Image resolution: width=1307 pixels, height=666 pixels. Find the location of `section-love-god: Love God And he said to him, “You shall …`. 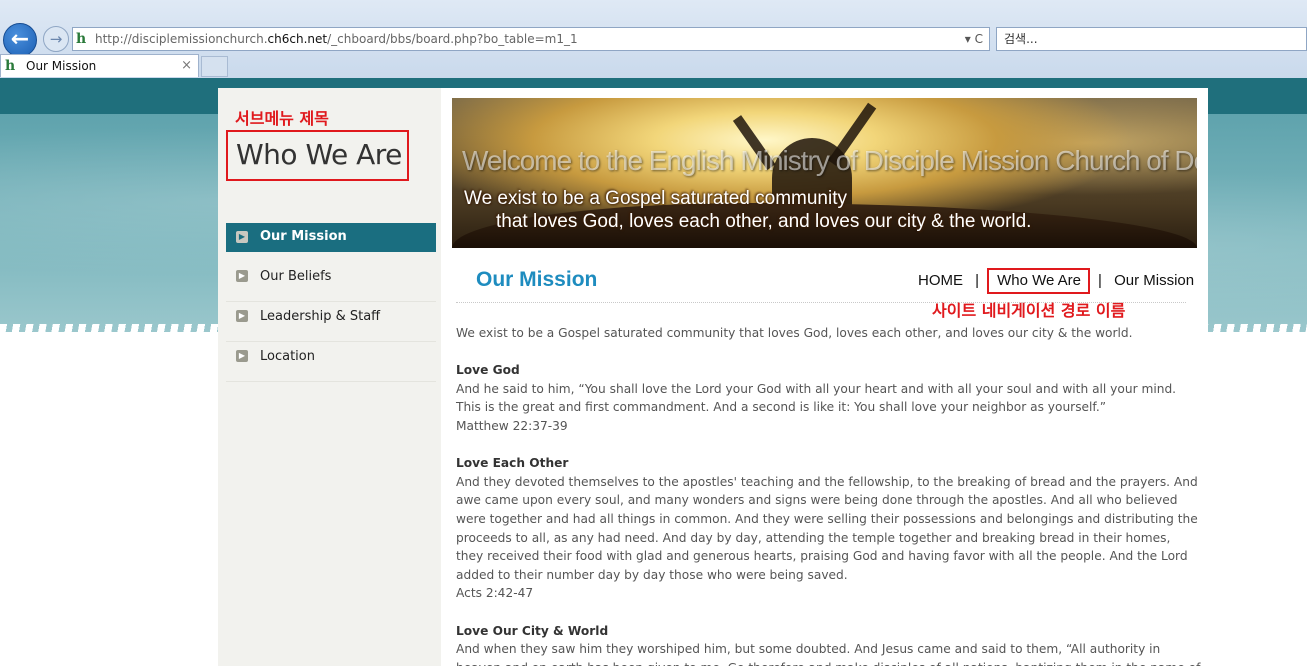

section-love-god: Love God And he said to him, “You shall … is located at coordinates (828, 398).